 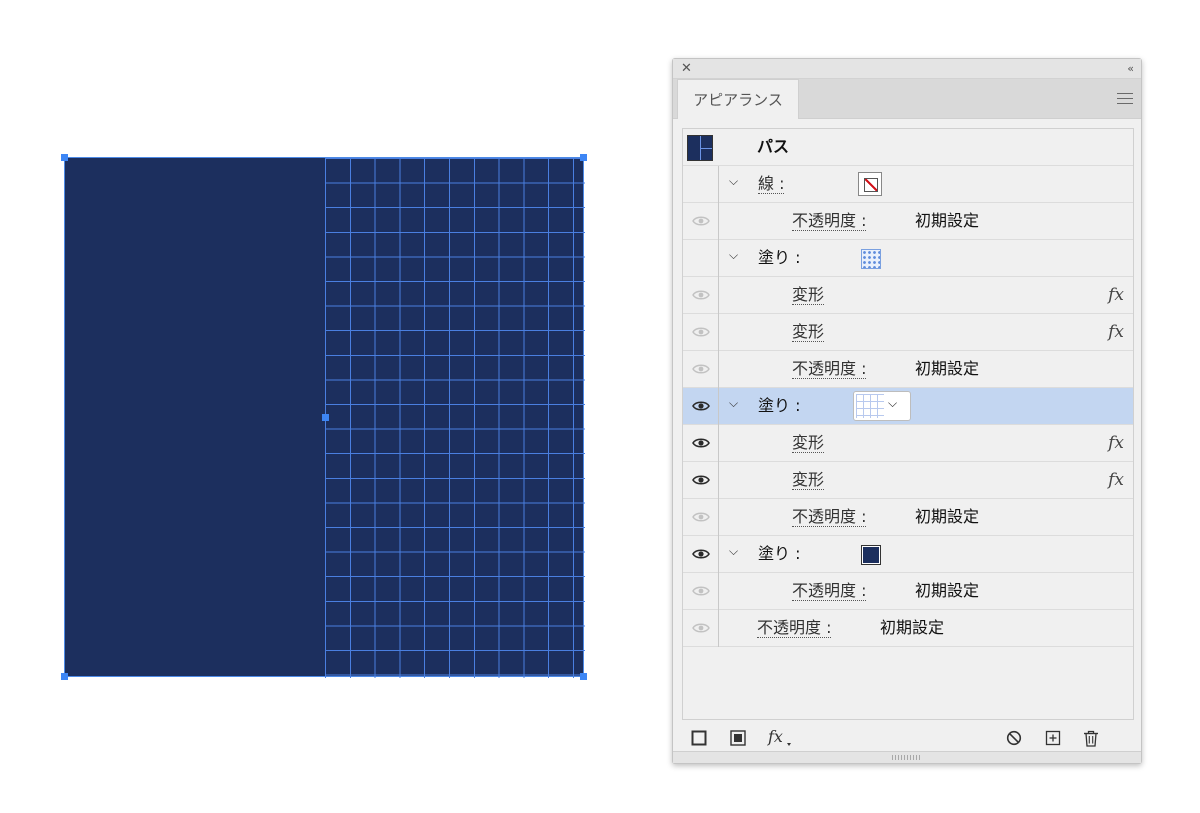 What do you see at coordinates (583, 676) in the screenshot?
I see `selection-handle-bottom-right` at bounding box center [583, 676].